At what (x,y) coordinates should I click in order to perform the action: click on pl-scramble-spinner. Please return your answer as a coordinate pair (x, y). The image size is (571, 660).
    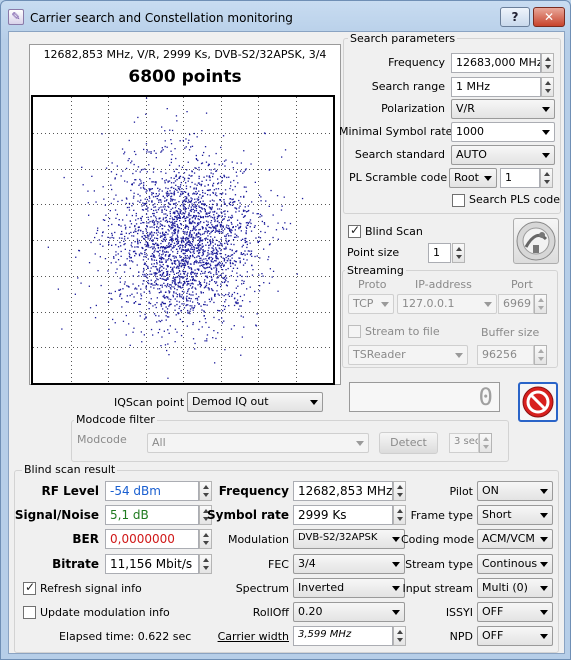
    Looking at the image, I should click on (546, 178).